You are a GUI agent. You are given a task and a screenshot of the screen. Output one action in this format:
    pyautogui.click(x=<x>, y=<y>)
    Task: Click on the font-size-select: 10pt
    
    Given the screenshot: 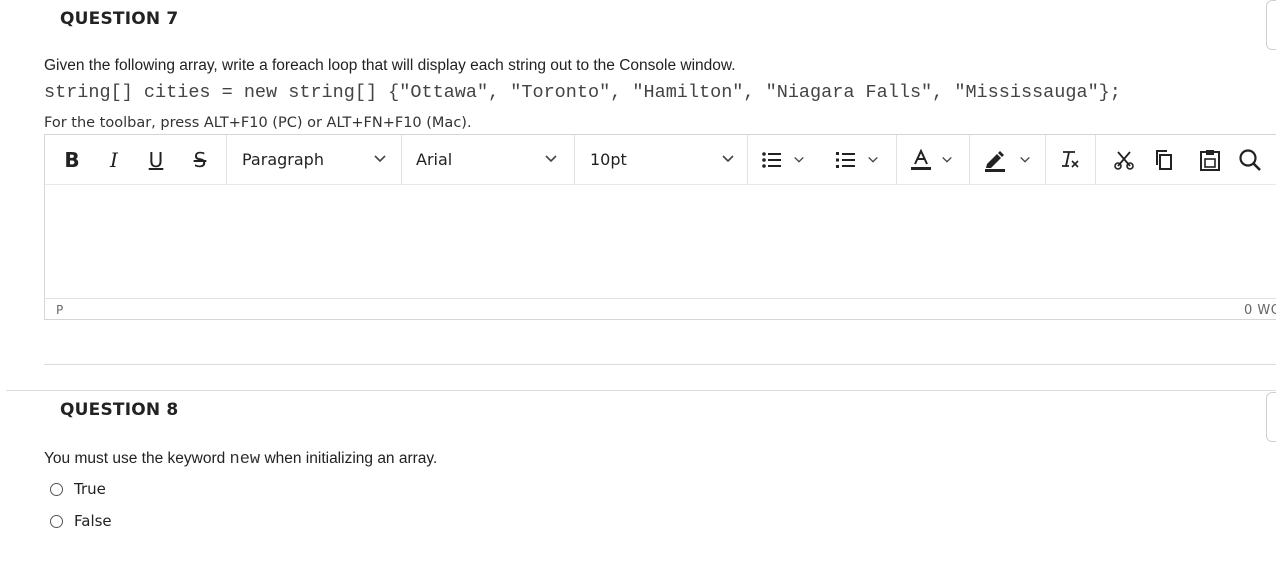 What is the action you would take?
    pyautogui.click(x=661, y=159)
    